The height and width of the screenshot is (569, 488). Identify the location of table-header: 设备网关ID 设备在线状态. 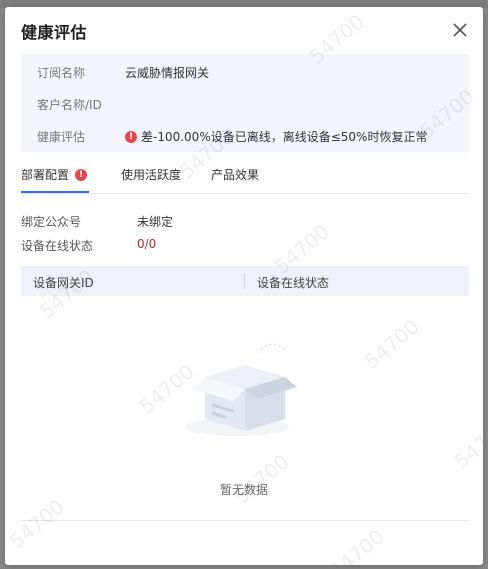
(245, 281).